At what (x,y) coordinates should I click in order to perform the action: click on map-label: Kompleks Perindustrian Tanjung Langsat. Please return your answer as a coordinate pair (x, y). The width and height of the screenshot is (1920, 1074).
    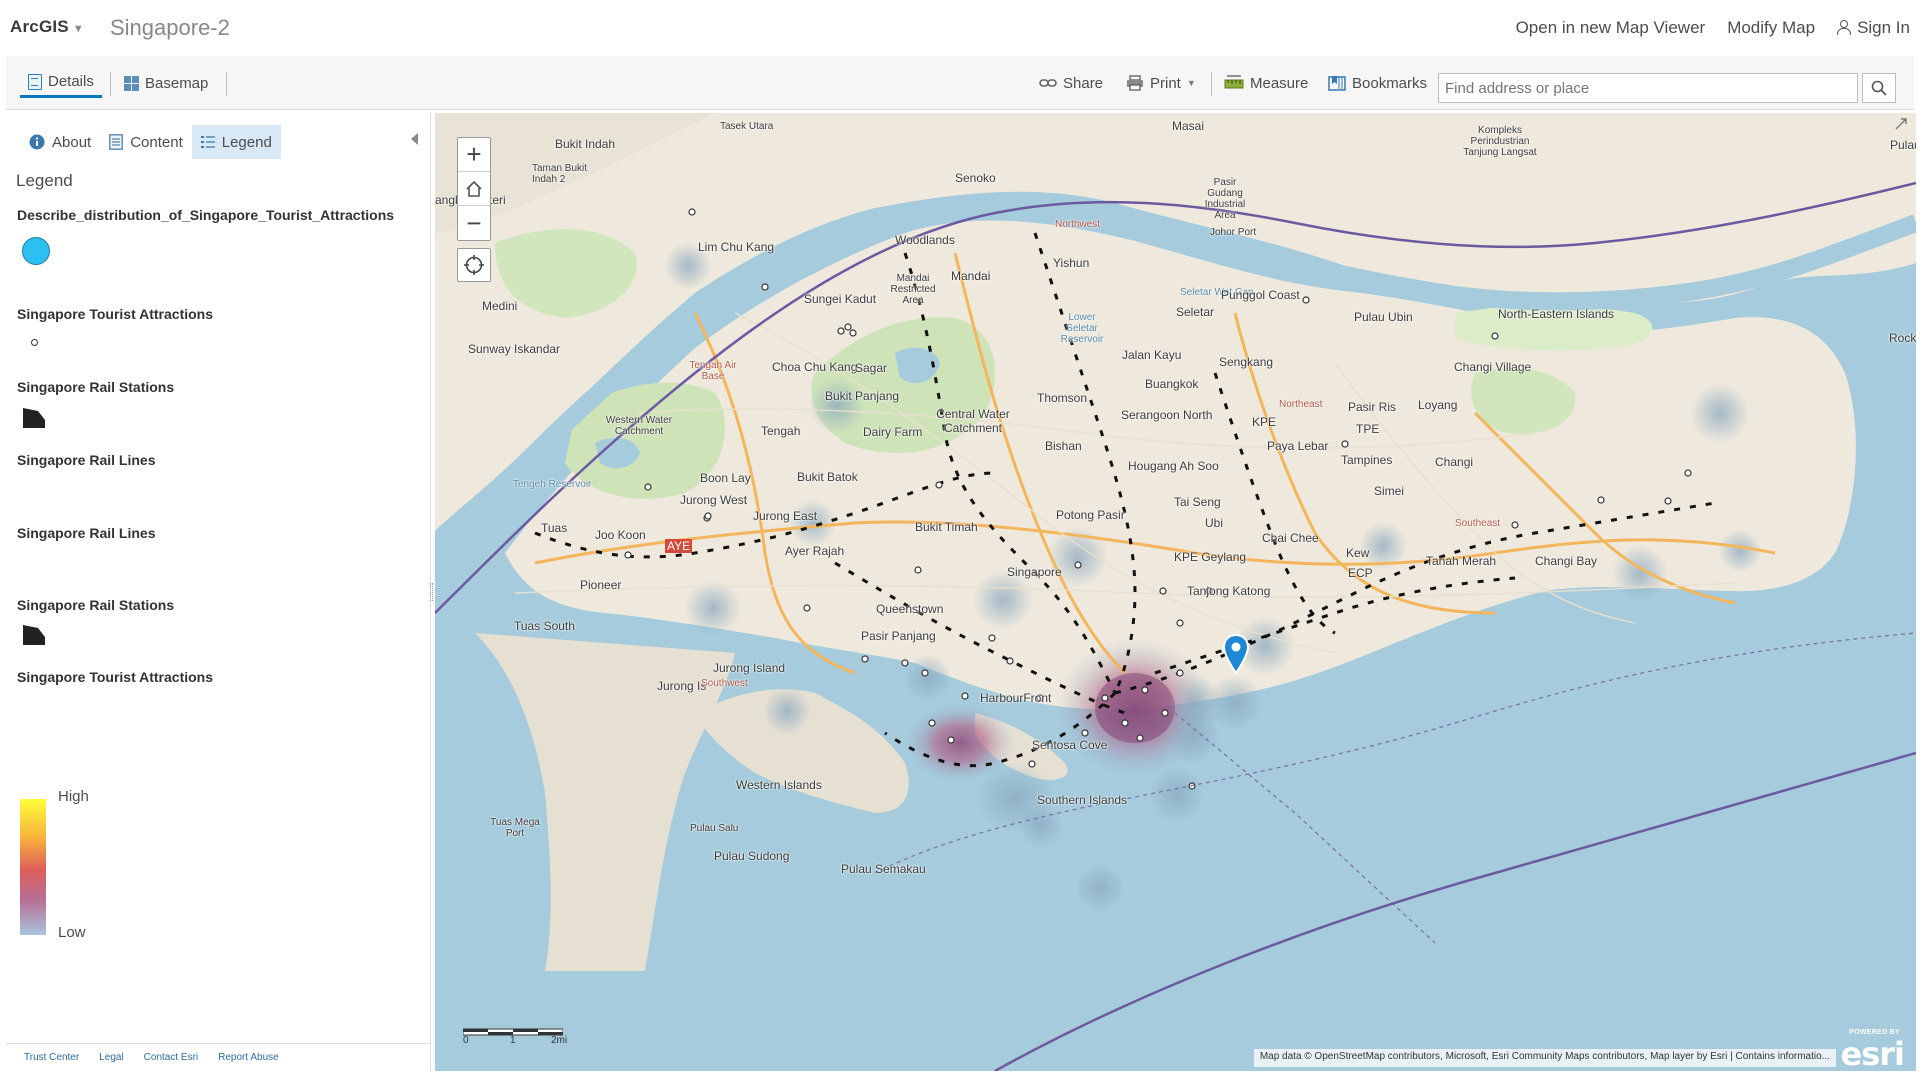
    Looking at the image, I should click on (1500, 141).